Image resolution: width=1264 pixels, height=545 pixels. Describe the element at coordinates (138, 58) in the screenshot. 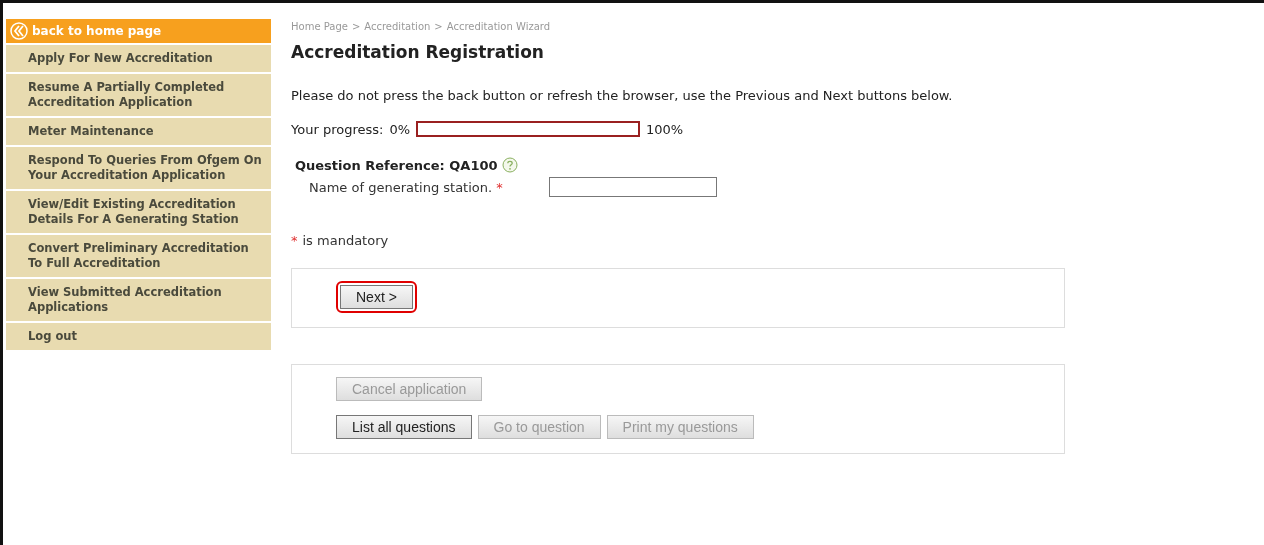

I see `sidebar-item: Apply For New Accreditation` at that location.